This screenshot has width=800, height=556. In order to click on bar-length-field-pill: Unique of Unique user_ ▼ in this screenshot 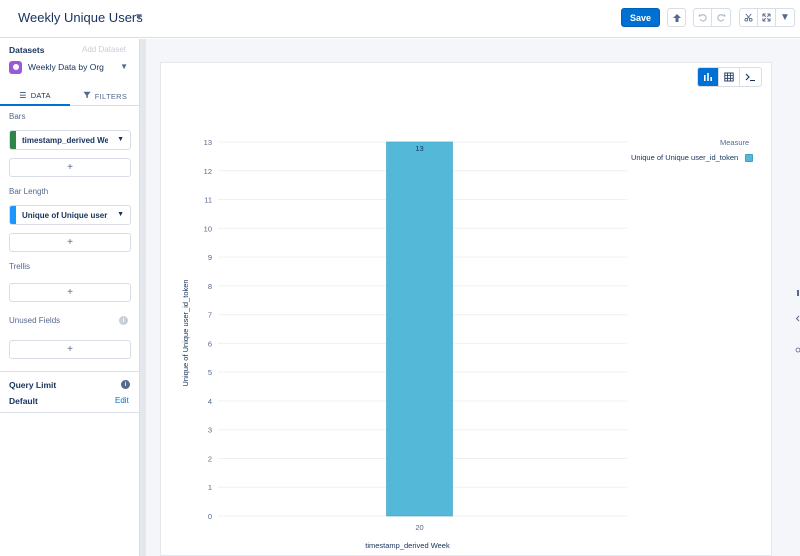, I will do `click(70, 215)`.